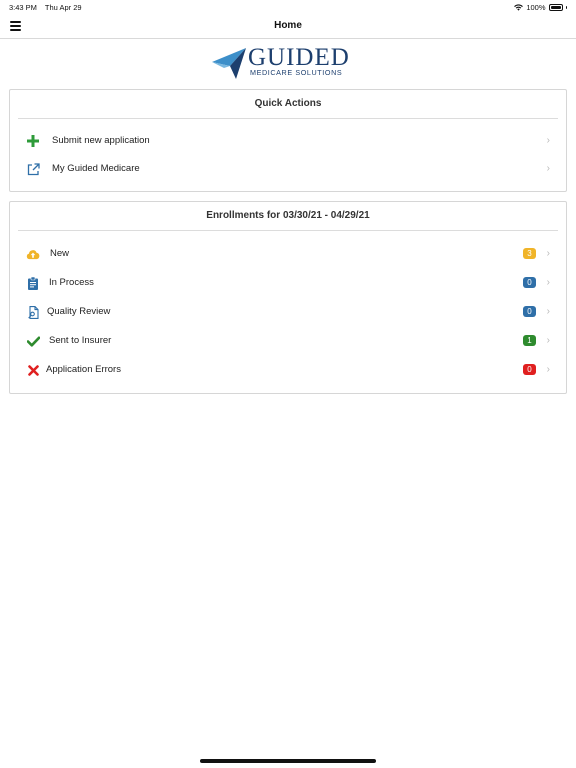 The width and height of the screenshot is (576, 768). What do you see at coordinates (288, 761) in the screenshot?
I see `home-indicator` at bounding box center [288, 761].